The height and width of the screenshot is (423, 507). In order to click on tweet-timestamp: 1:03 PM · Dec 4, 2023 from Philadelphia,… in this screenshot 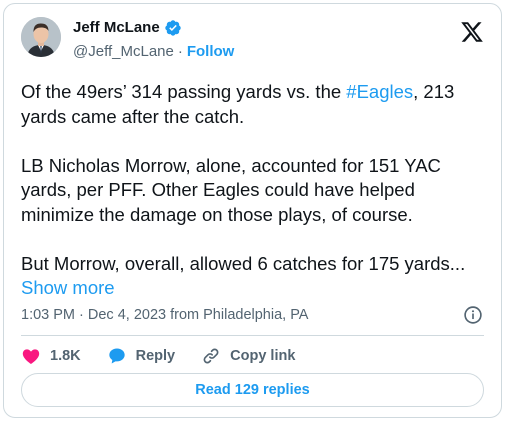, I will do `click(164, 315)`.